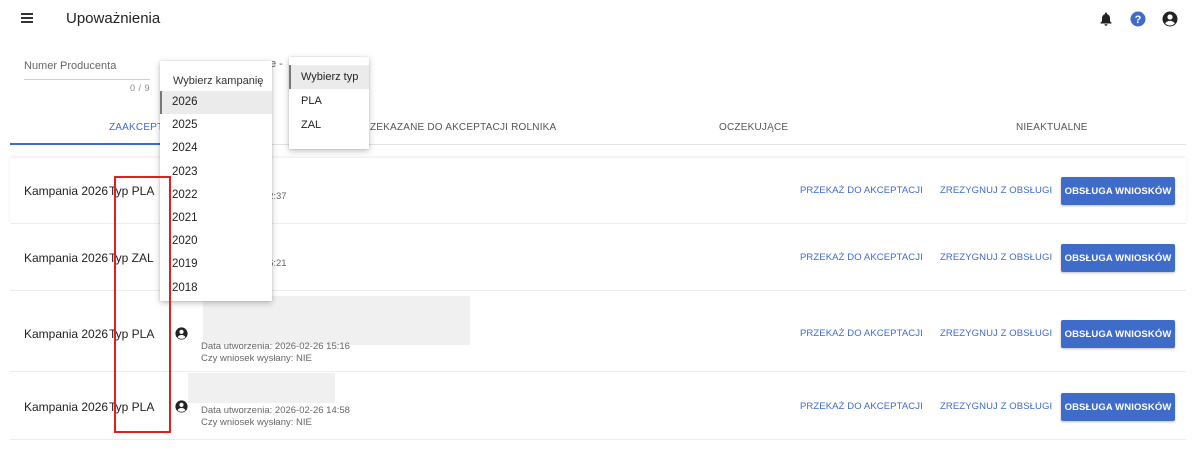  I want to click on producer-number-counter: 0 / 9, so click(139, 88).